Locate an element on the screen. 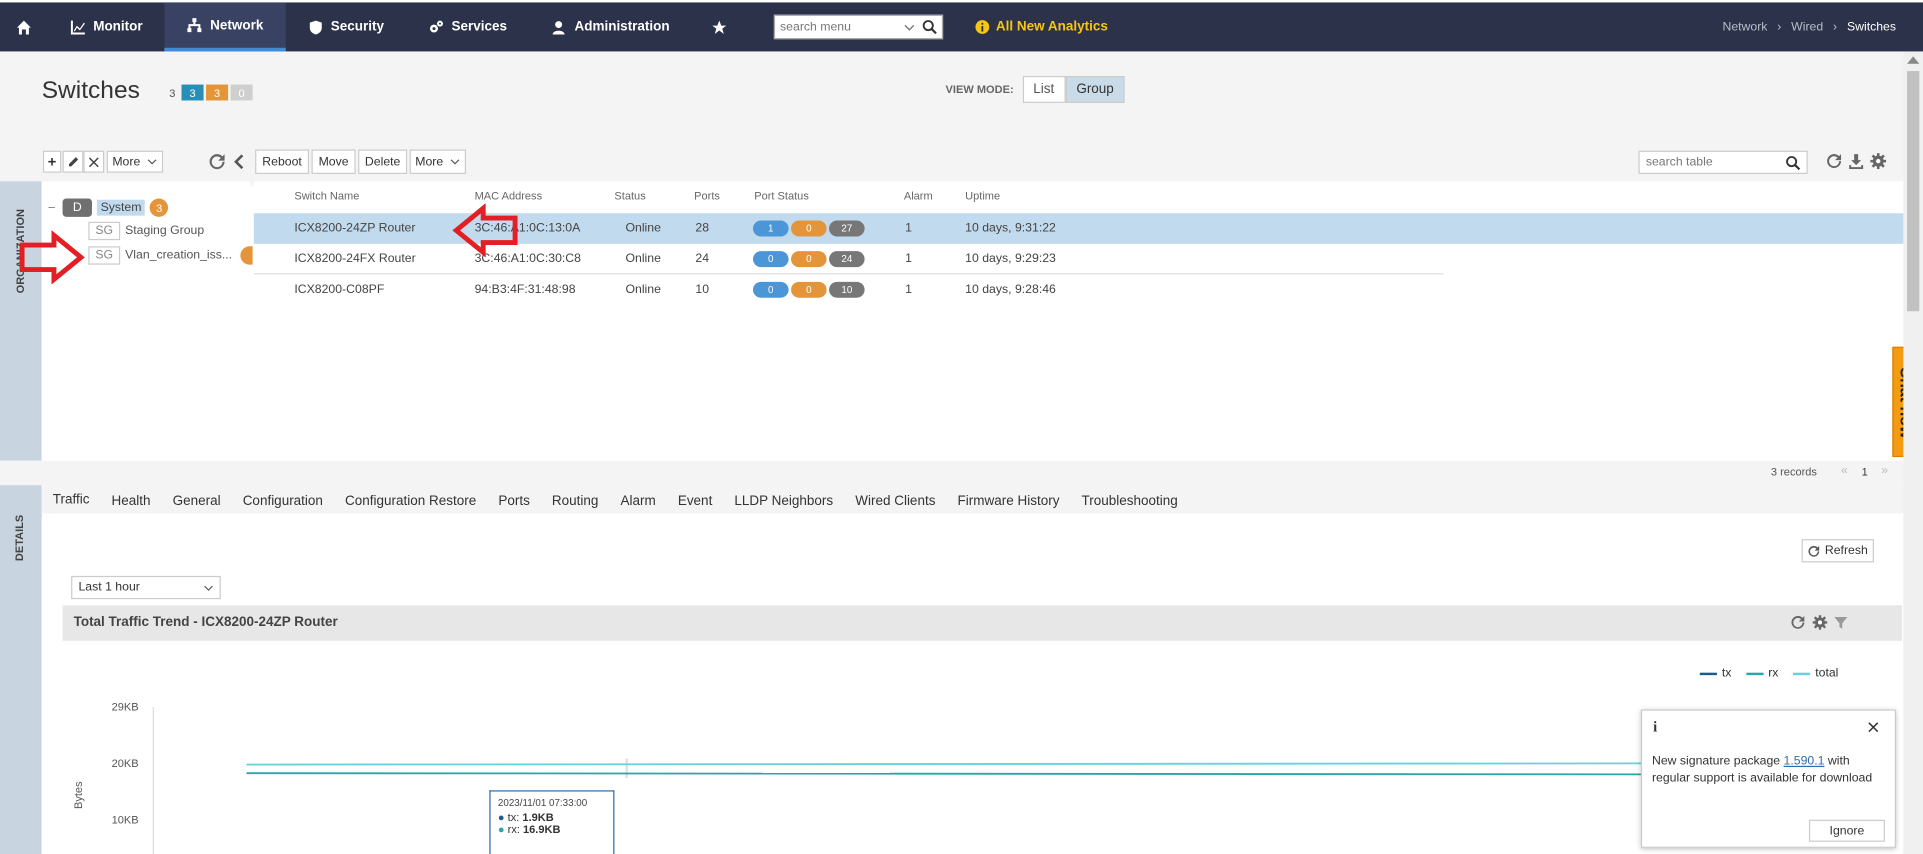 The image size is (1923, 854). col-header-port-status: Port Status is located at coordinates (781, 196).